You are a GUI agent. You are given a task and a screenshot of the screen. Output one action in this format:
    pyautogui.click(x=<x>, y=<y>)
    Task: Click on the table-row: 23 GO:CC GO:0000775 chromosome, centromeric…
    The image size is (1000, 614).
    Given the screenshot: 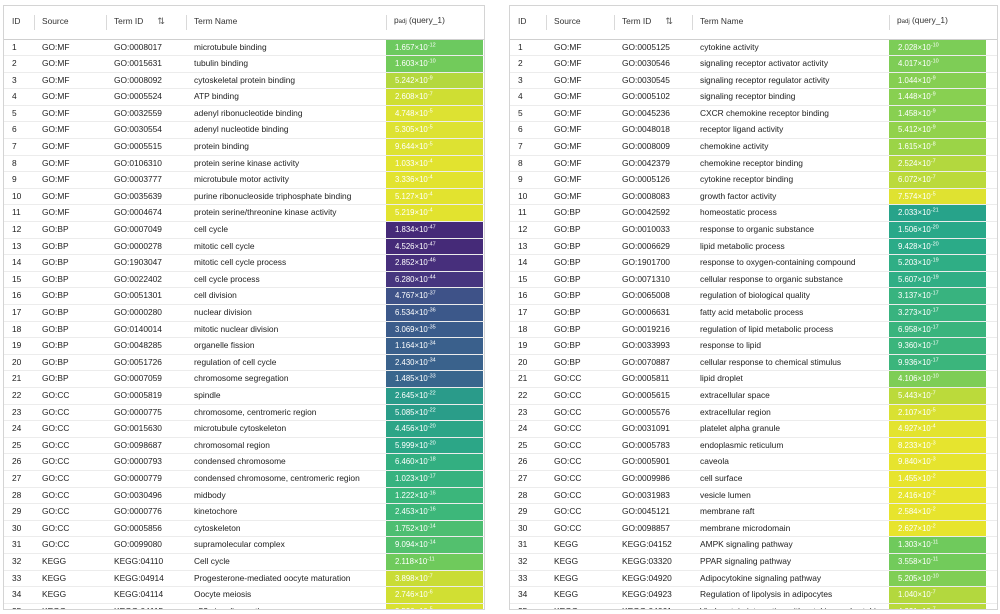 What is the action you would take?
    pyautogui.click(x=244, y=412)
    